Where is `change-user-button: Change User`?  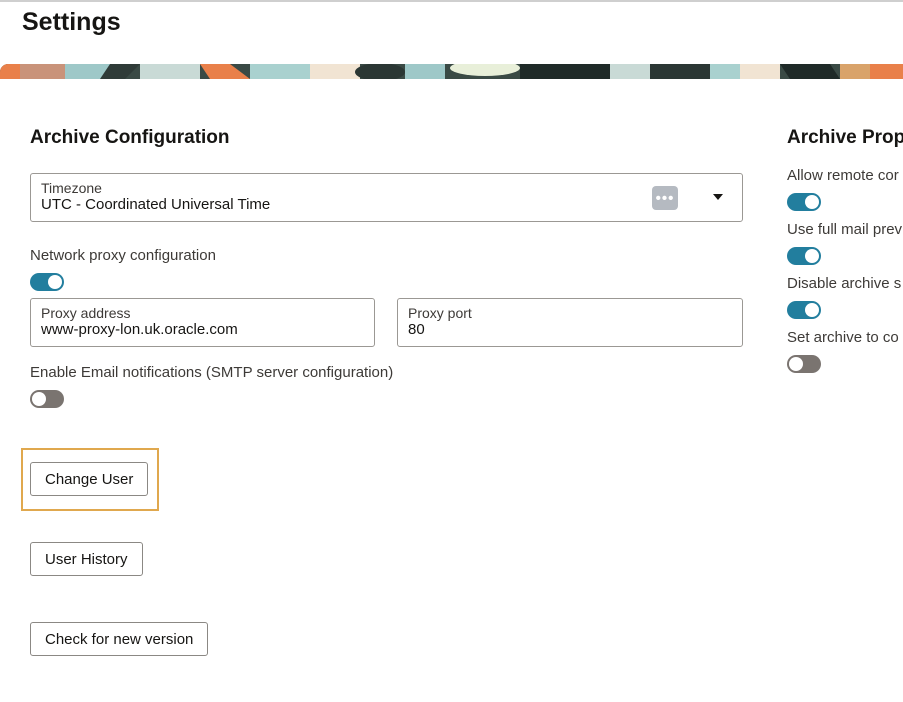 change-user-button: Change User is located at coordinates (89, 479).